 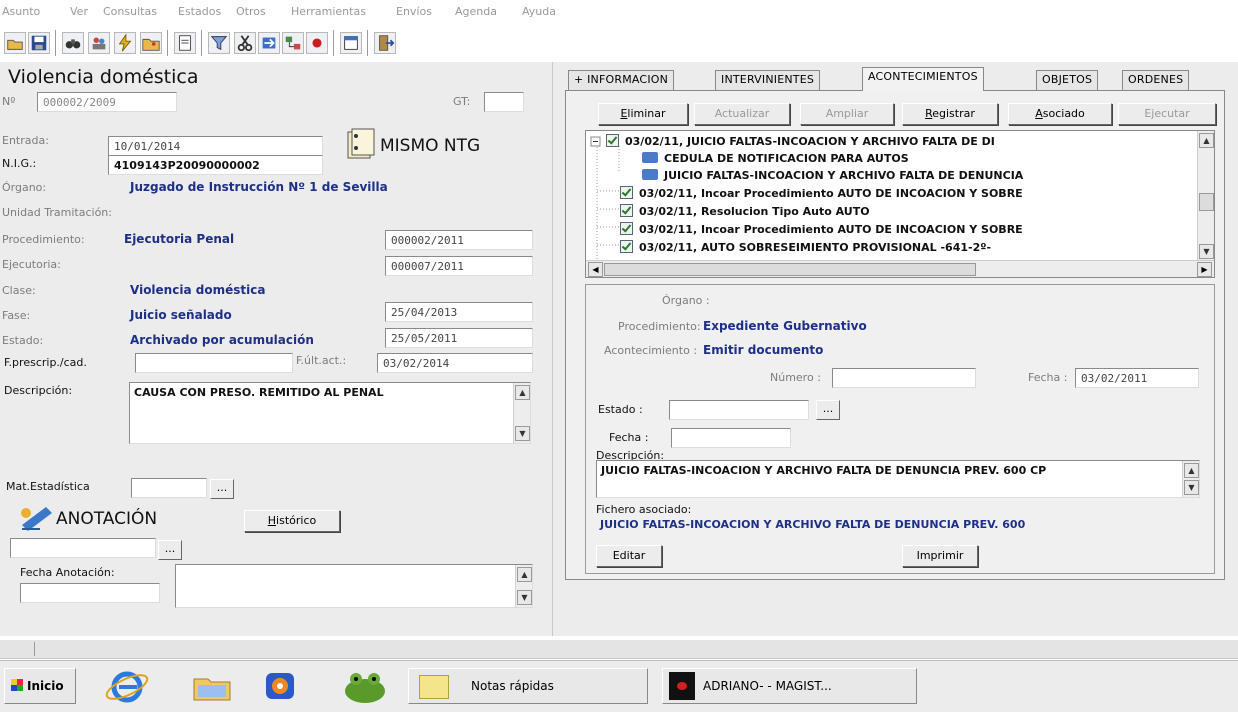 What do you see at coordinates (619, 43) in the screenshot?
I see `toolbar` at bounding box center [619, 43].